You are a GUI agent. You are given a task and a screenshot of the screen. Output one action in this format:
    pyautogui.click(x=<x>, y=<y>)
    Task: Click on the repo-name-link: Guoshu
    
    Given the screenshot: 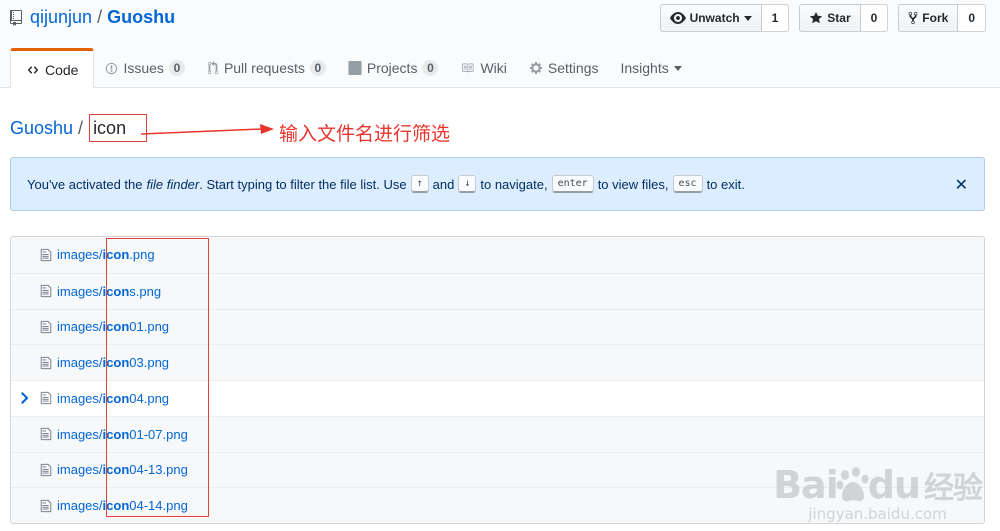 What is the action you would take?
    pyautogui.click(x=141, y=17)
    